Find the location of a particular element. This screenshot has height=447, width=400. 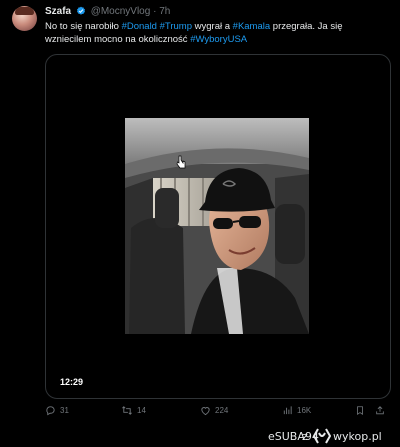

like-count: 224 is located at coordinates (222, 410).